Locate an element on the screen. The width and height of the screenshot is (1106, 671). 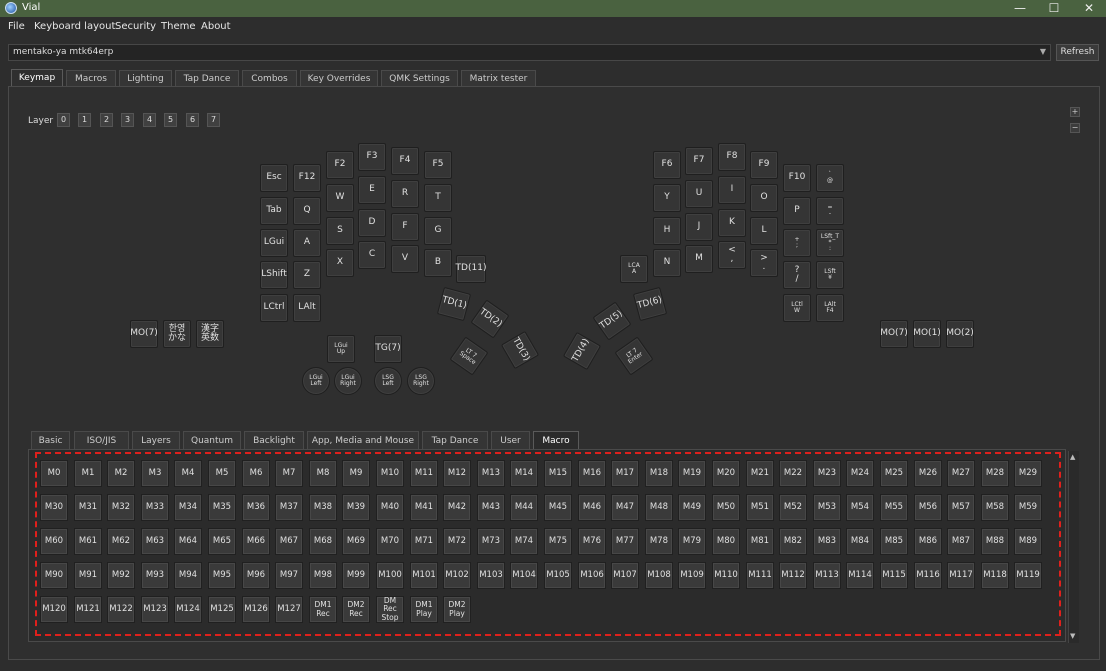
subtab-tap-dance: Tap Dance is located at coordinates (455, 440).